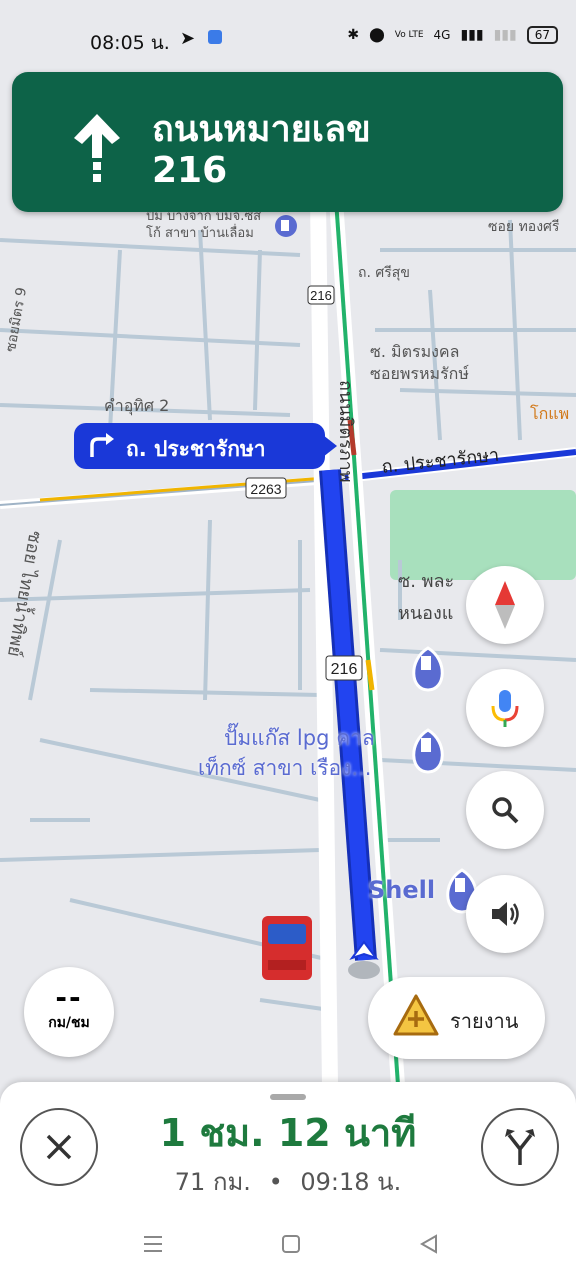 The height and width of the screenshot is (1280, 576). I want to click on vehicle-icon, so click(287, 948).